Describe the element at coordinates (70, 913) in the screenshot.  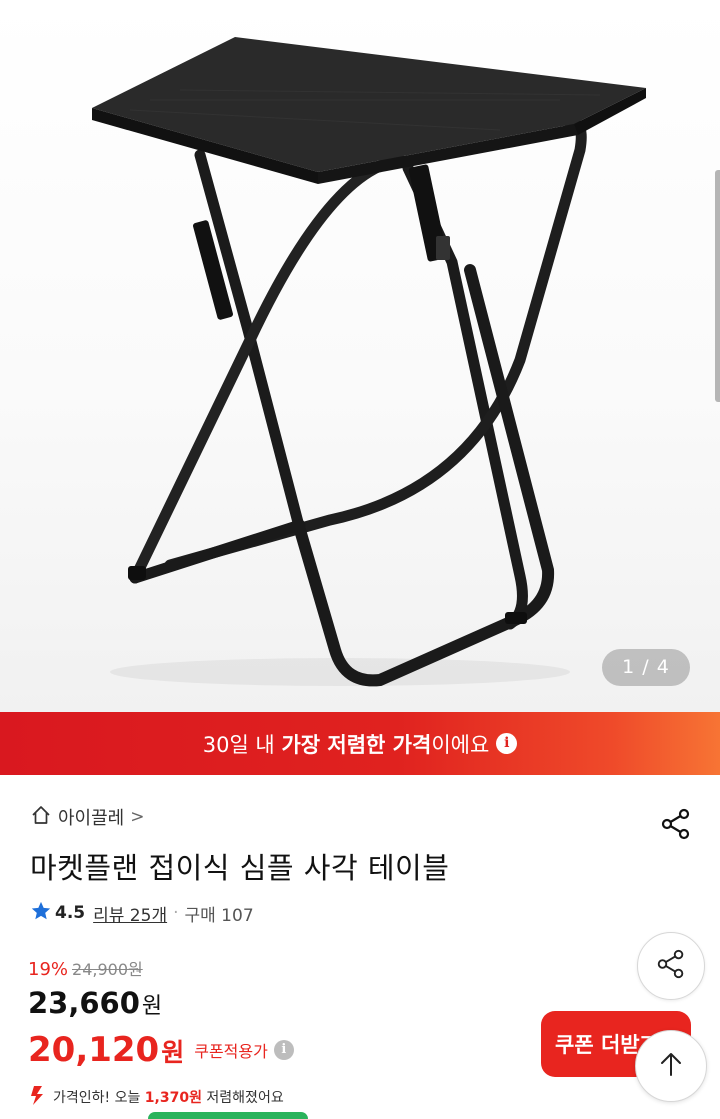
I see `rating-score: 4.5` at that location.